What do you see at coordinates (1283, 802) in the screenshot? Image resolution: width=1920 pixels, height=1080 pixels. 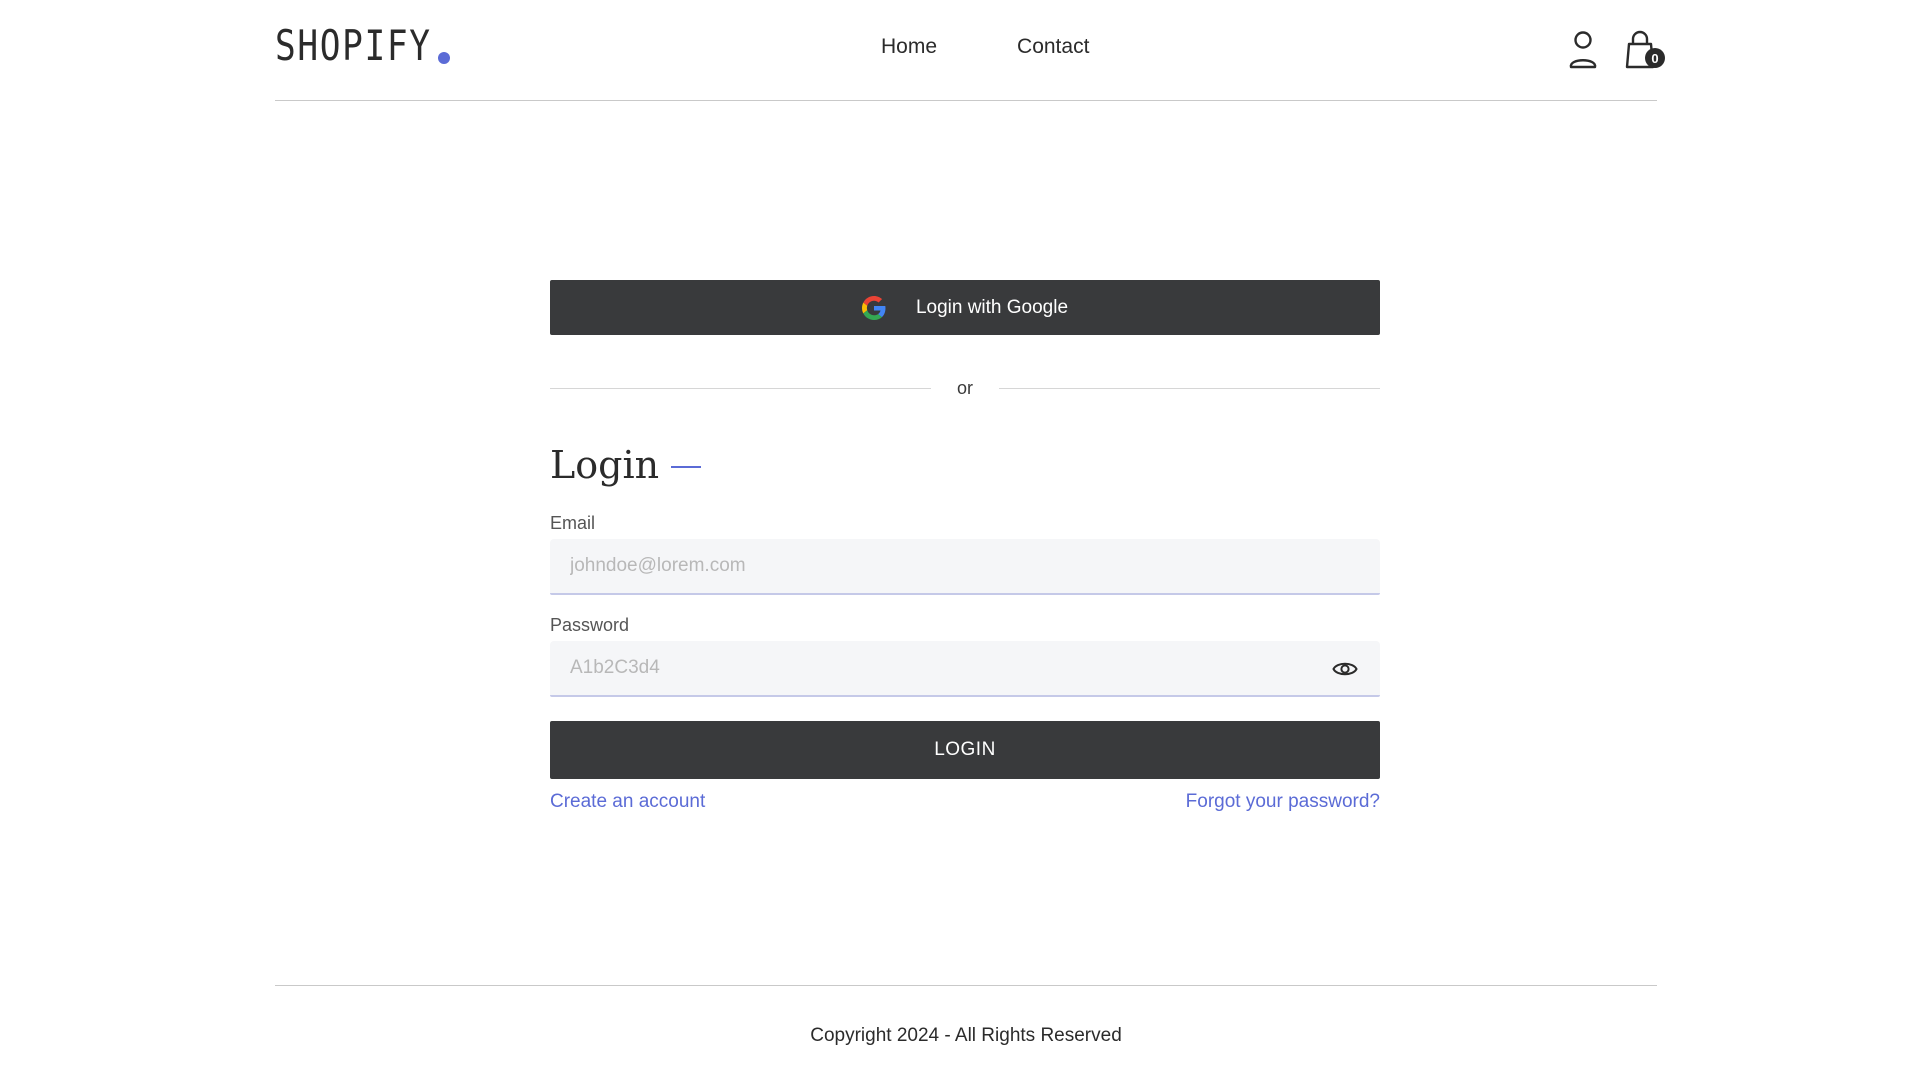 I see `forgot-password-link: Forgot your password?` at bounding box center [1283, 802].